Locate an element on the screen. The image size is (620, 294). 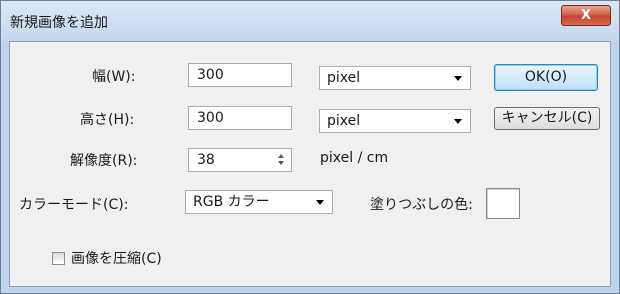
height-label: 高さ(H): is located at coordinates (107, 120).